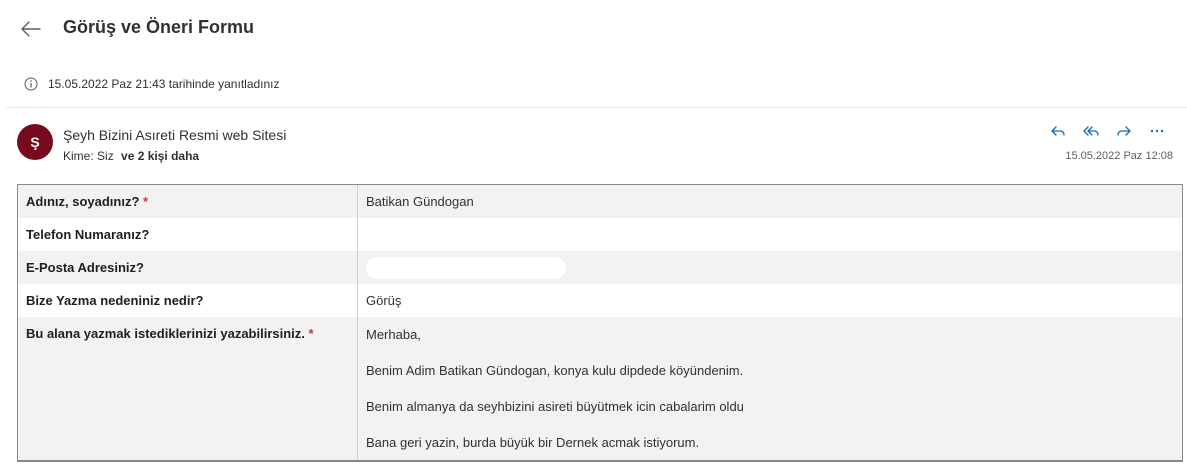 Image resolution: width=1187 pixels, height=468 pixels. I want to click on field-label-text: Adınız, soyadınız?, so click(83, 201).